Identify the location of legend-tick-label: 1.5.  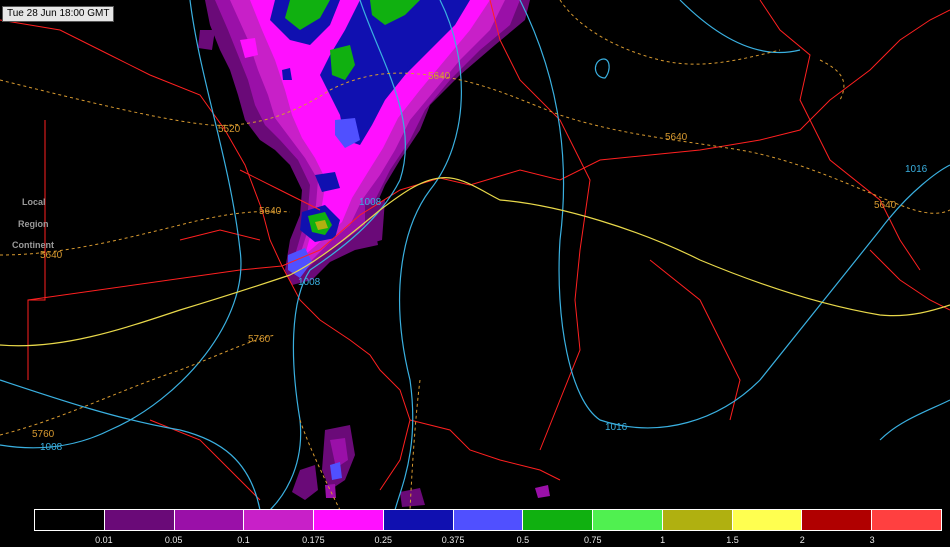
(732, 540).